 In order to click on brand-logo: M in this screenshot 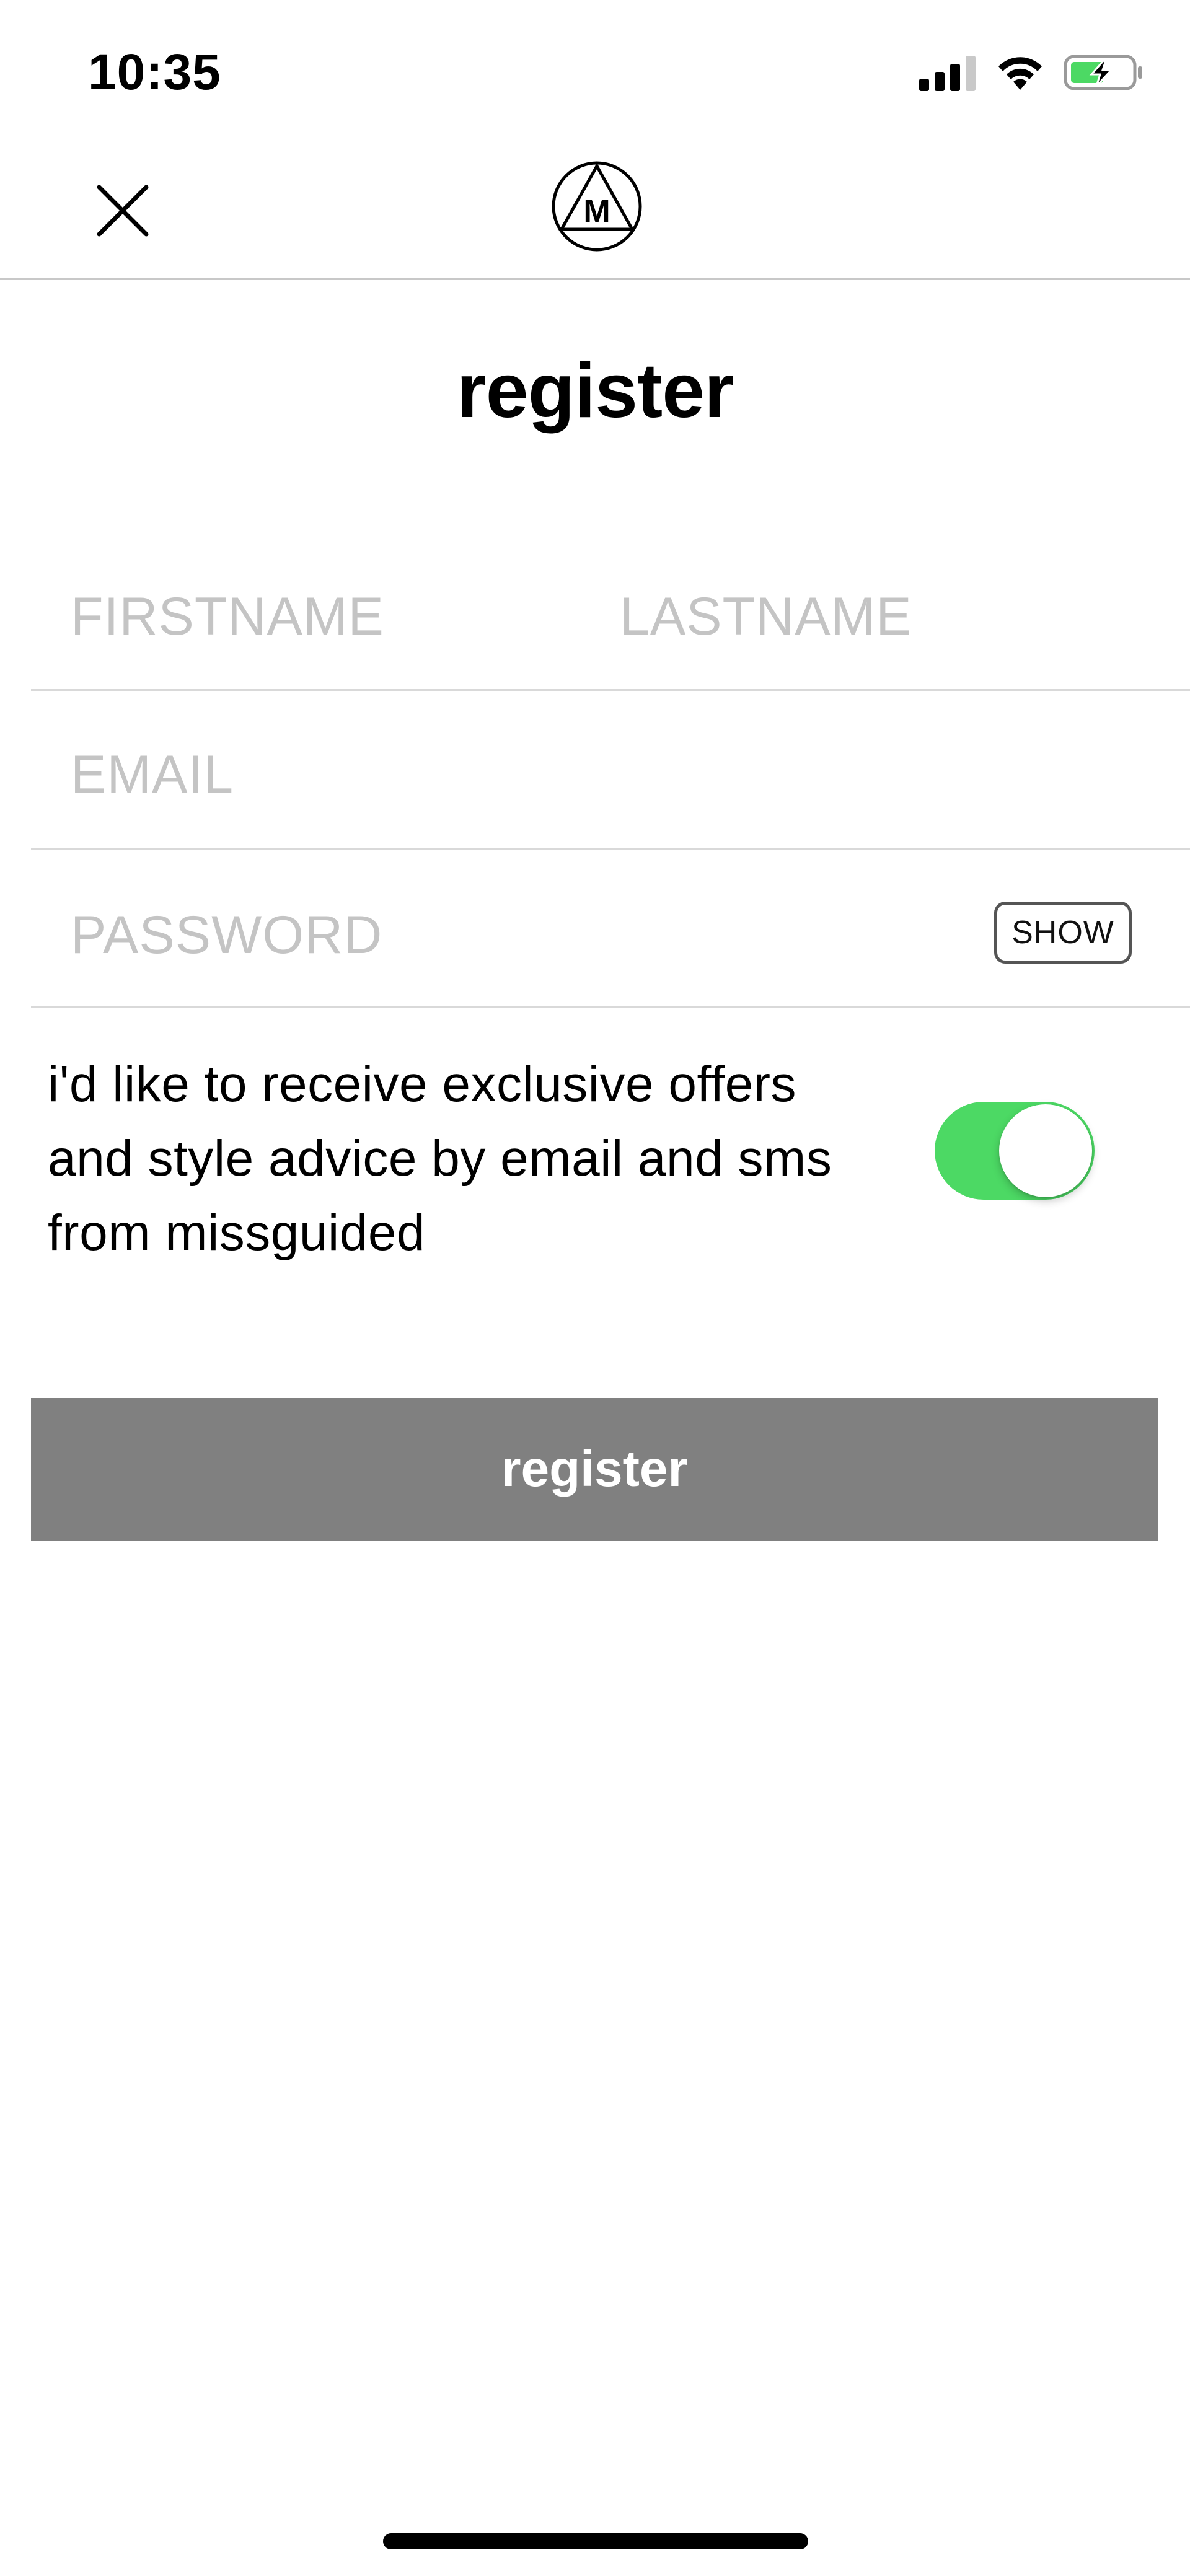, I will do `click(597, 206)`.